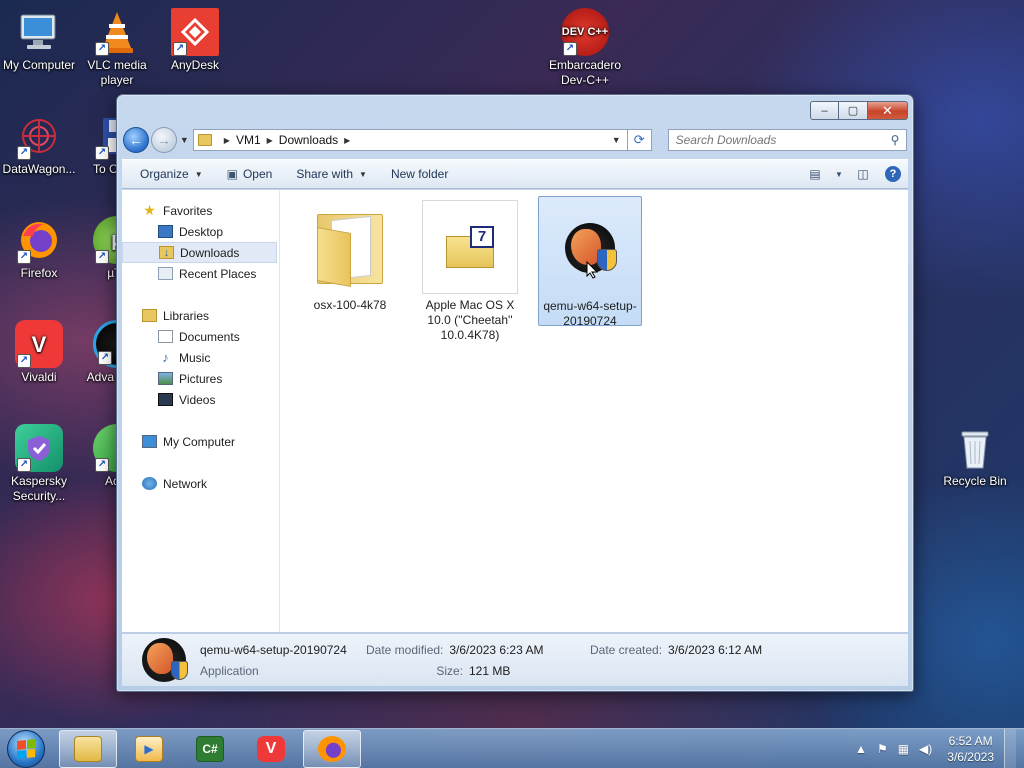  I want to click on file-name: osx-100-4k78, so click(350, 305).